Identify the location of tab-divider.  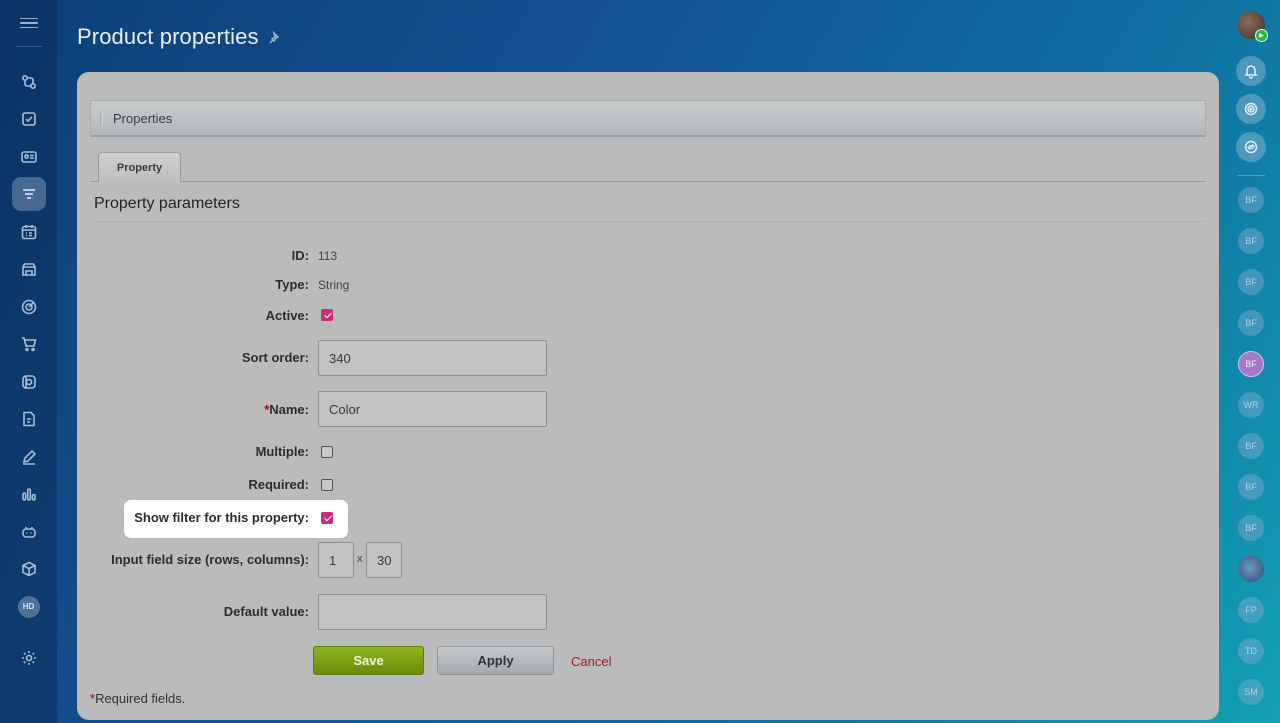
(648, 181).